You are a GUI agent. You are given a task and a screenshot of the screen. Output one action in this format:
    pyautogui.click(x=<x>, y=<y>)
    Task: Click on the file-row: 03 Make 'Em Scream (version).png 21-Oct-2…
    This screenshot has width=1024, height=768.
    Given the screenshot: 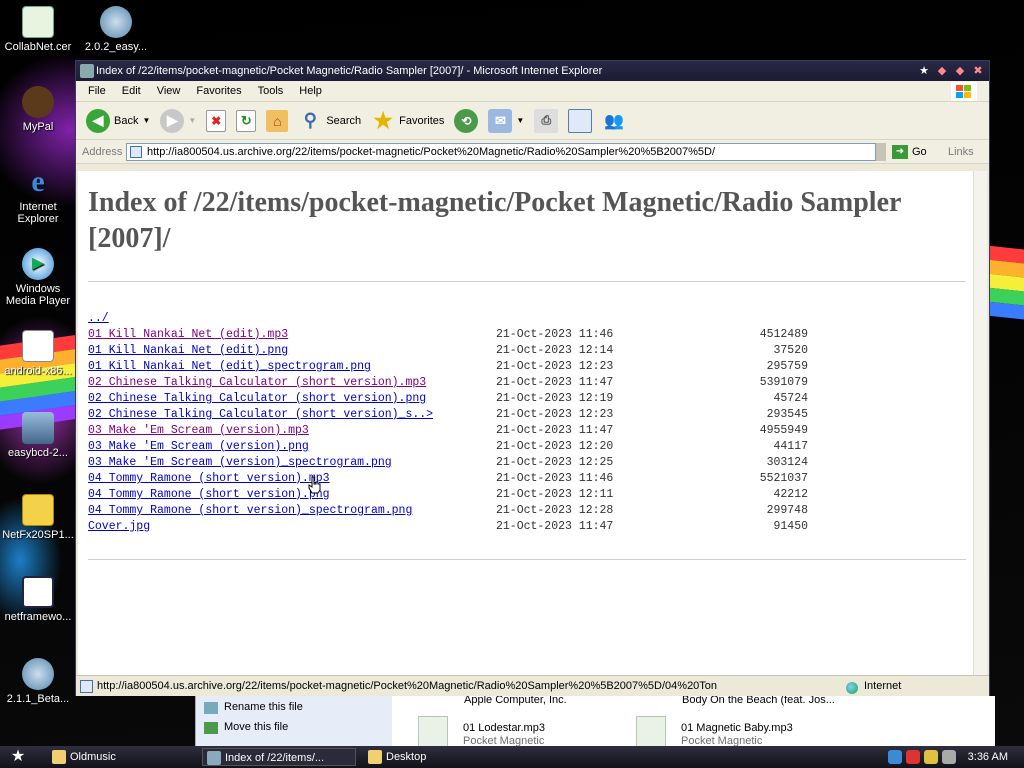 What is the action you would take?
    pyautogui.click(x=448, y=447)
    